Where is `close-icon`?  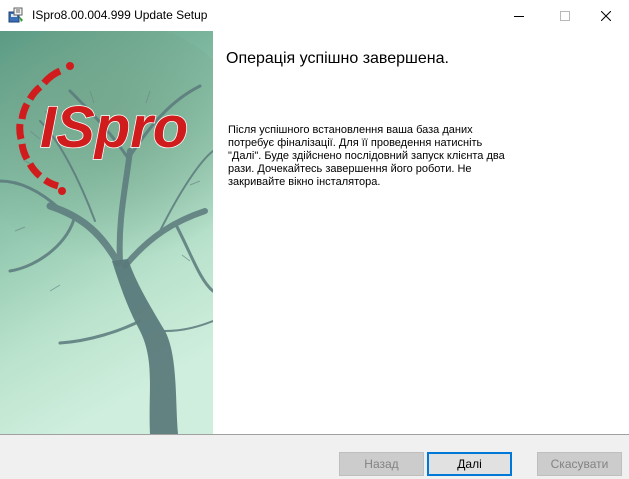 close-icon is located at coordinates (606, 15).